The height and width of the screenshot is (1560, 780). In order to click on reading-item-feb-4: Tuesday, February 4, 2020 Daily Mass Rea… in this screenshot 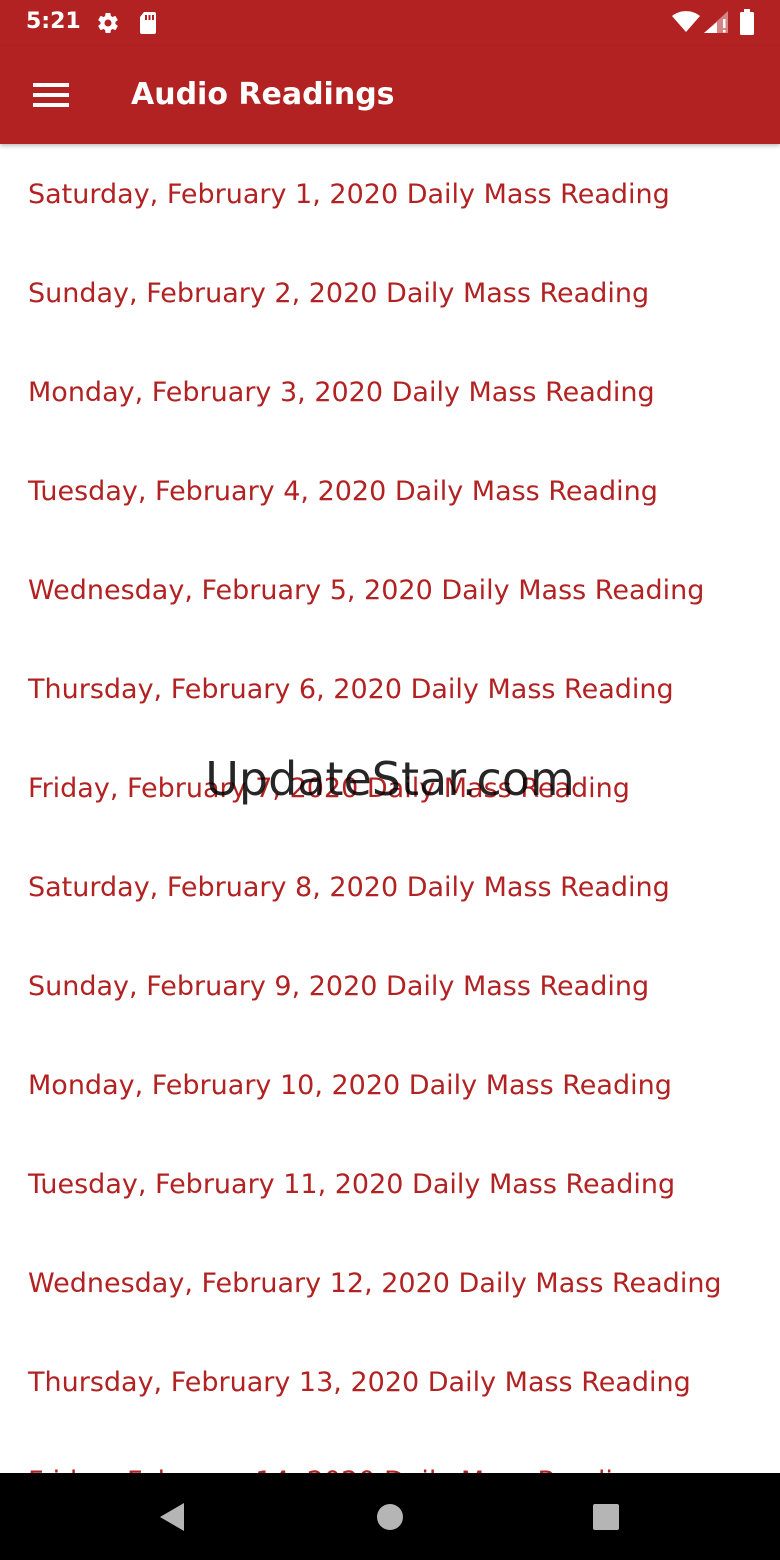, I will do `click(390, 491)`.